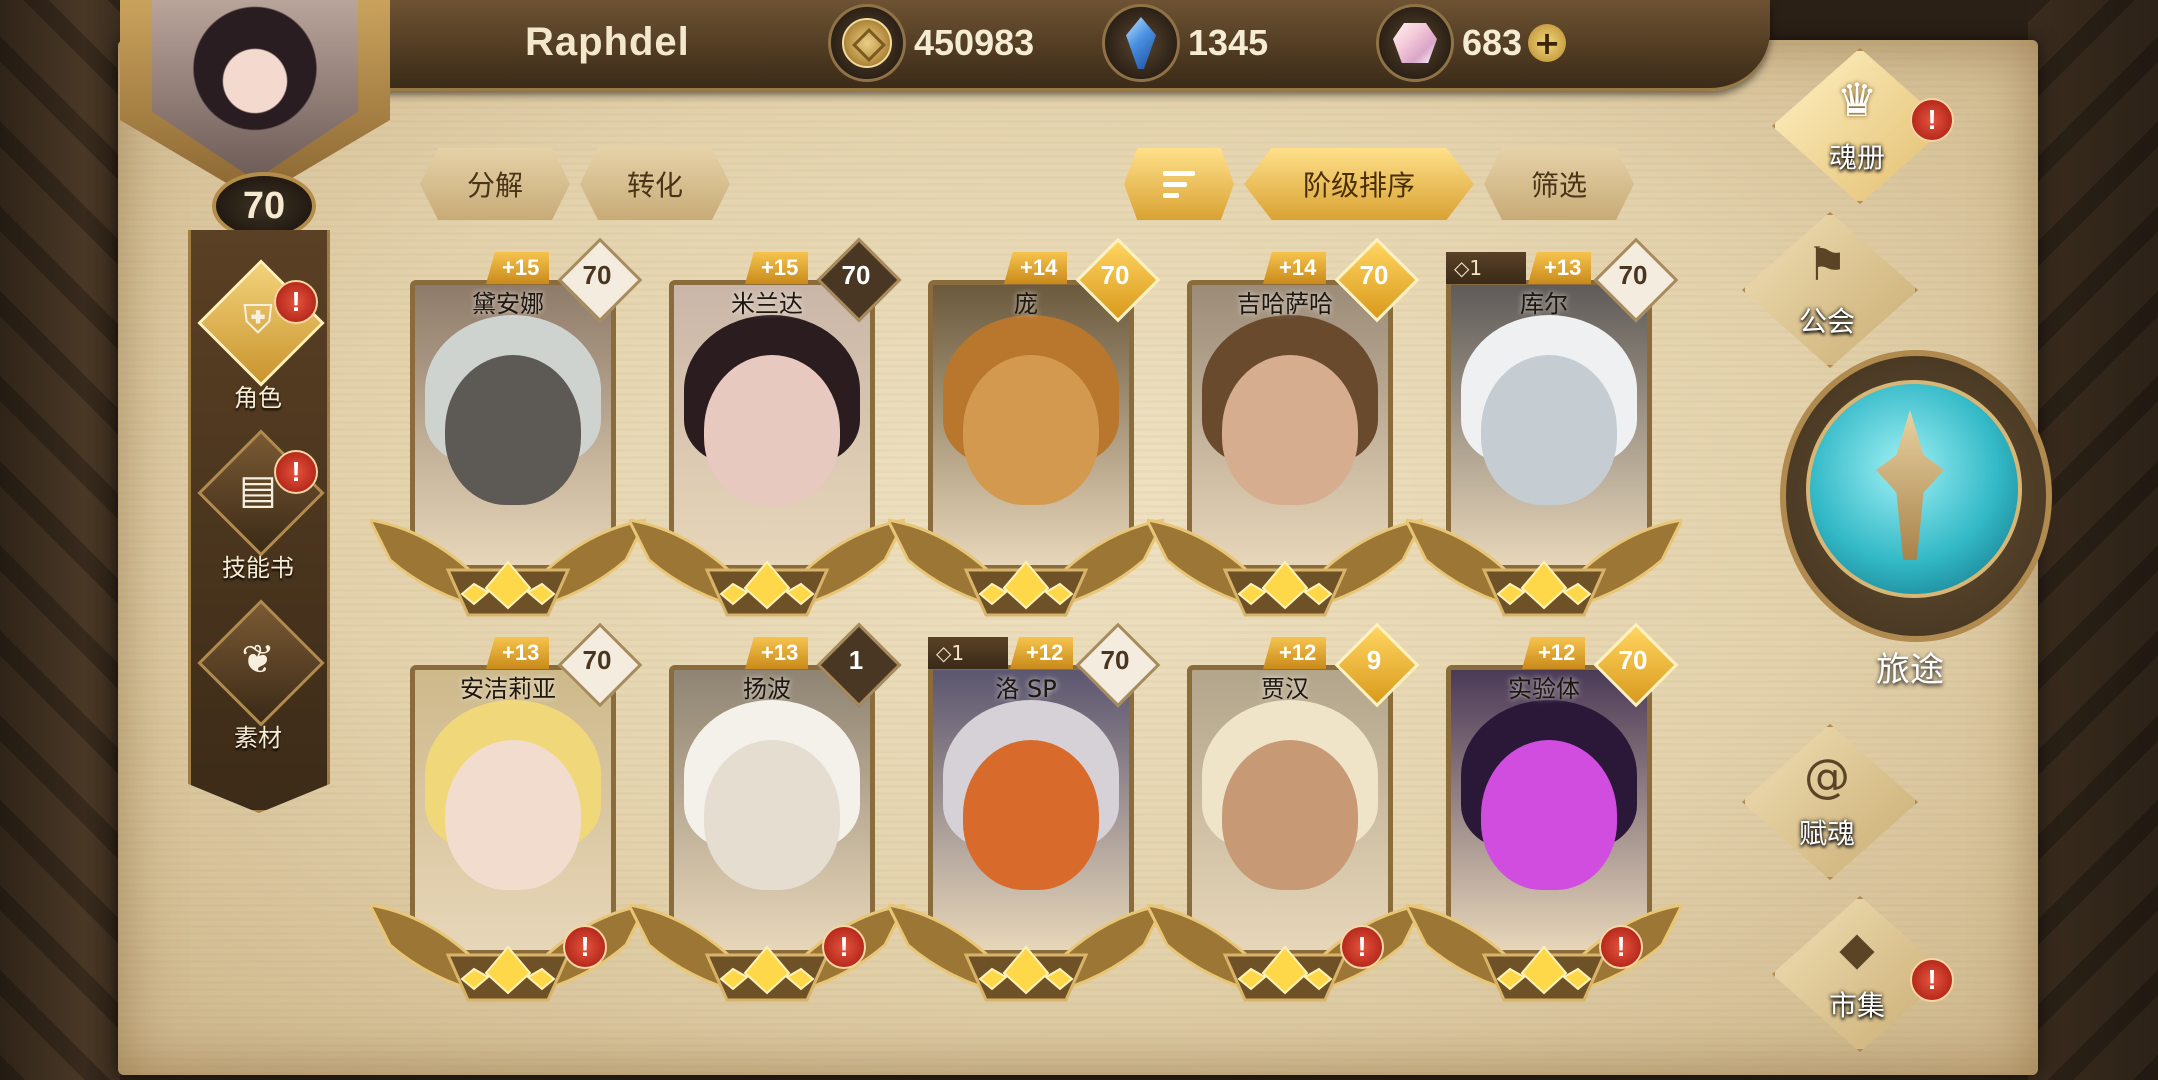 This screenshot has height=1080, width=2158. I want to click on player-name: Raphdel, so click(607, 42).